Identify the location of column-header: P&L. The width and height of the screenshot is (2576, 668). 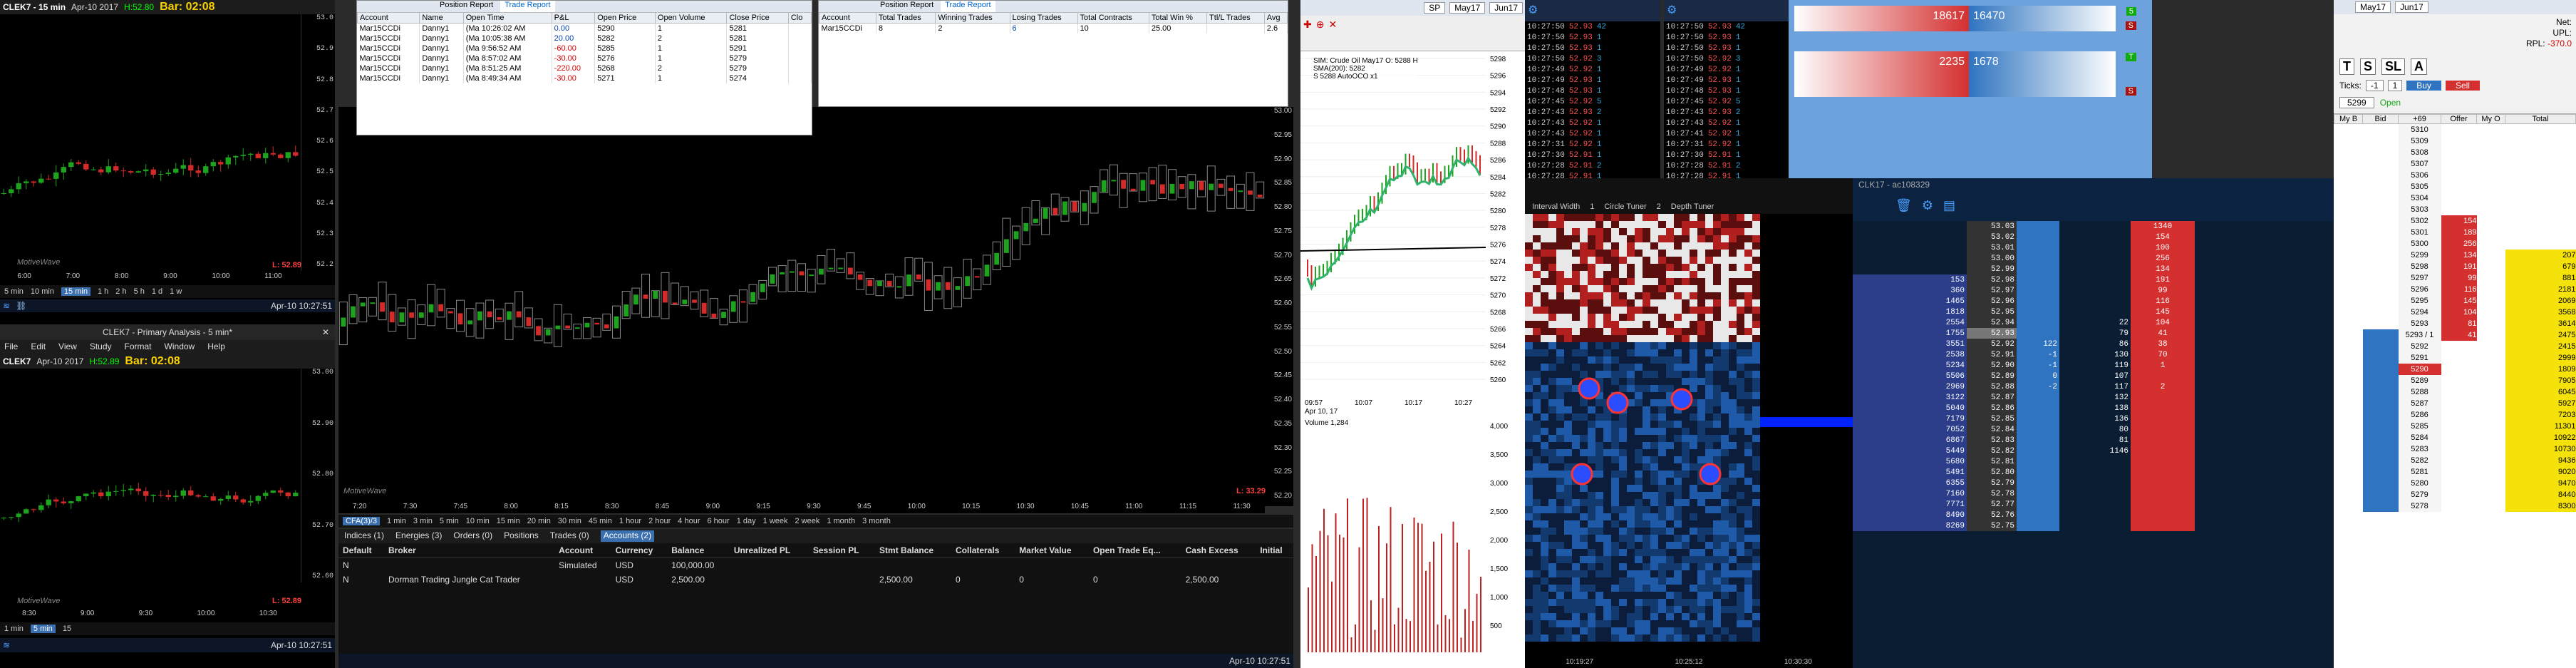
(574, 18).